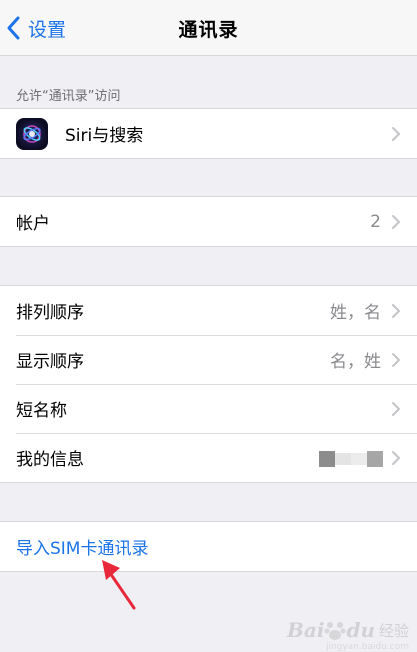 This screenshot has height=652, width=417. Describe the element at coordinates (104, 136) in the screenshot. I see `row-label: Siri与搜索` at that location.